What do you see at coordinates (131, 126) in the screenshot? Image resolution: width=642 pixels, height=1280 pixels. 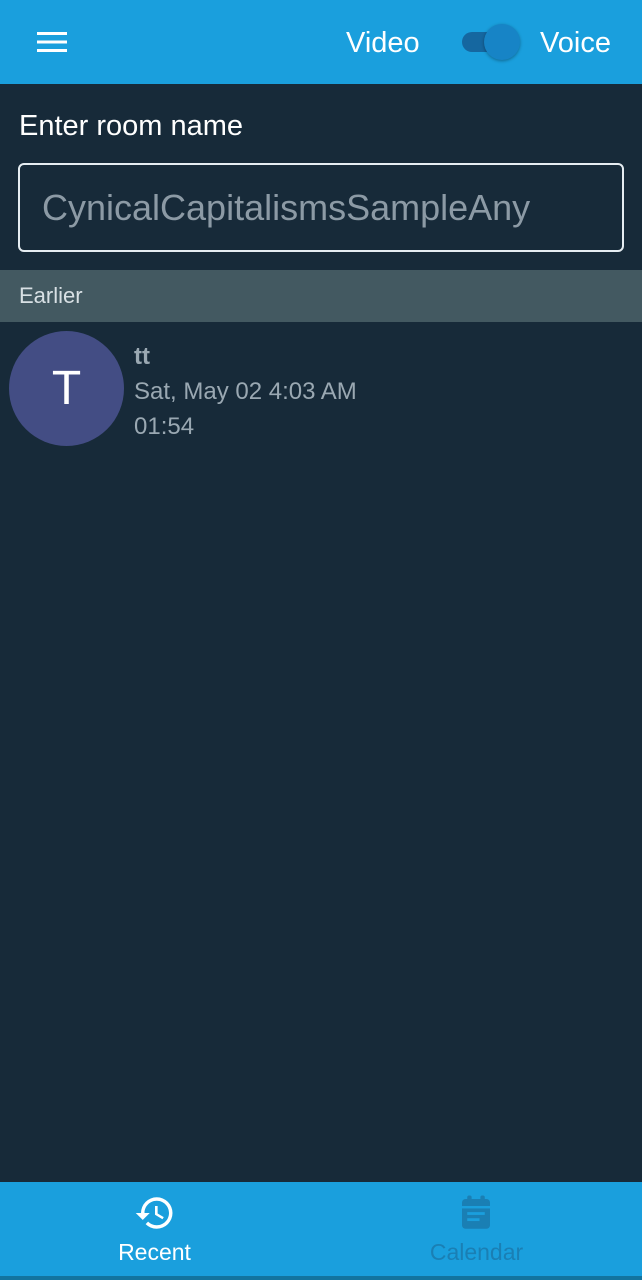 I see `room-name-label: Enter room name` at bounding box center [131, 126].